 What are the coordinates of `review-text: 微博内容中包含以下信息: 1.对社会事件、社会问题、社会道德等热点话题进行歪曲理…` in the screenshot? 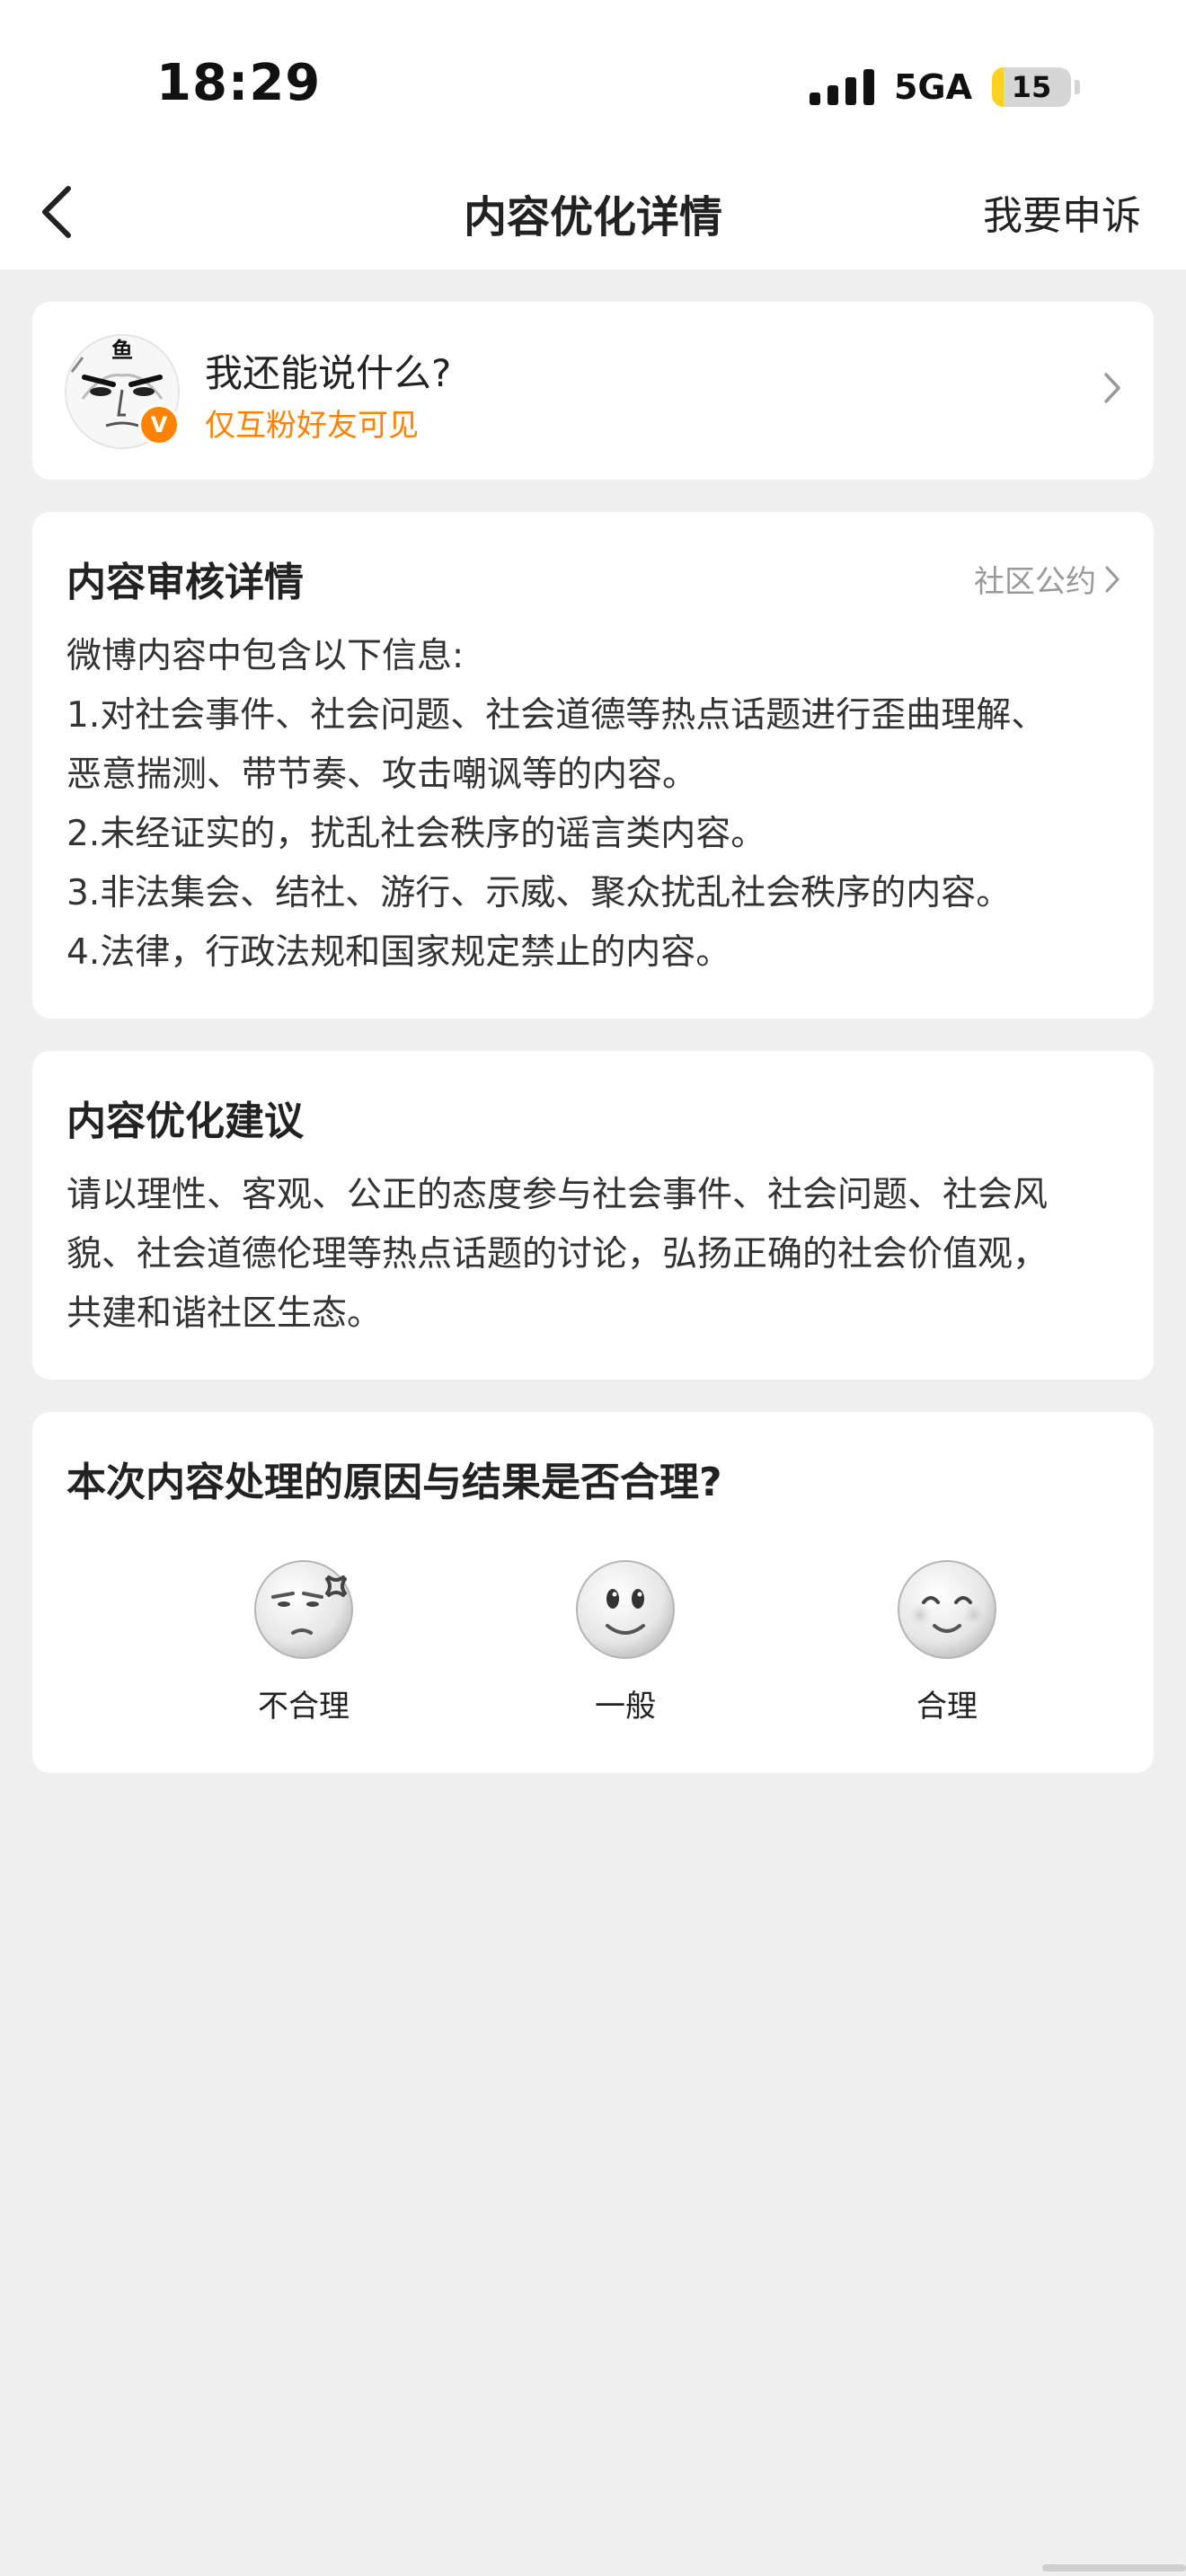 It's located at (596, 805).